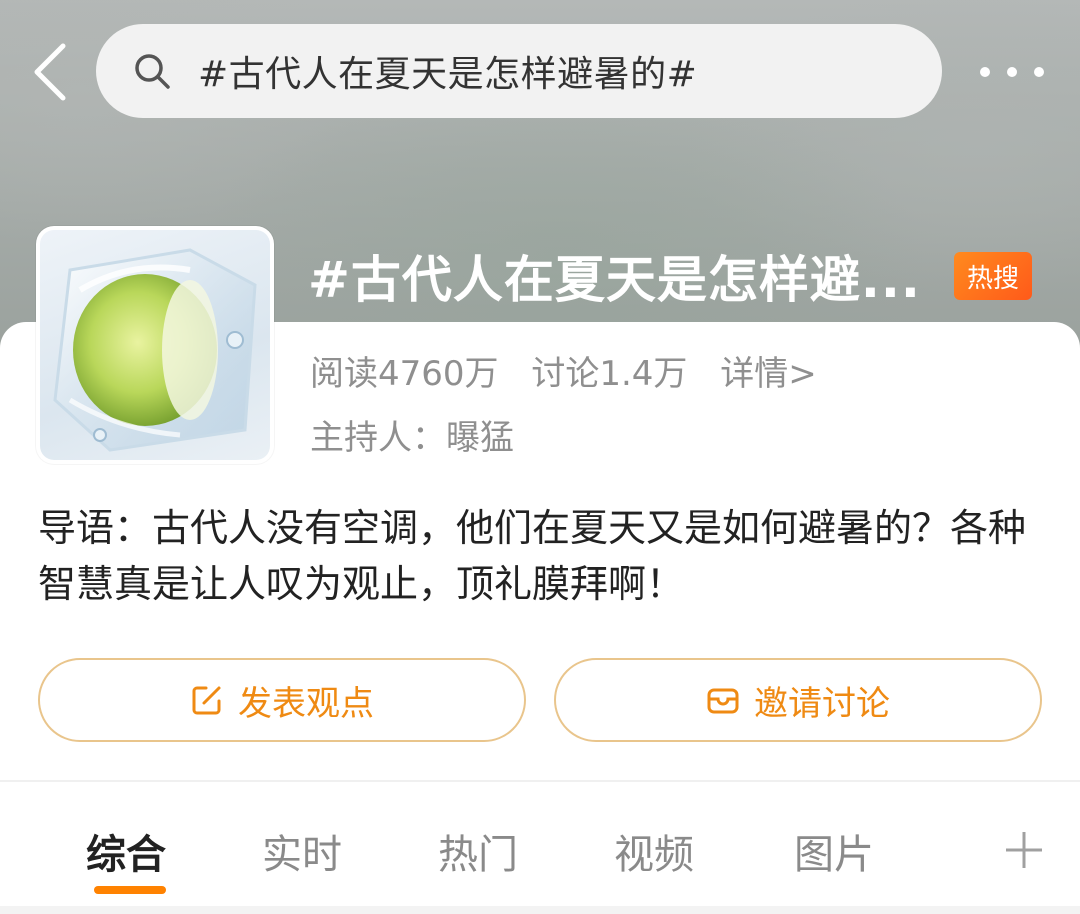 This screenshot has height=914, width=1080. I want to click on more-button, so click(1012, 72).